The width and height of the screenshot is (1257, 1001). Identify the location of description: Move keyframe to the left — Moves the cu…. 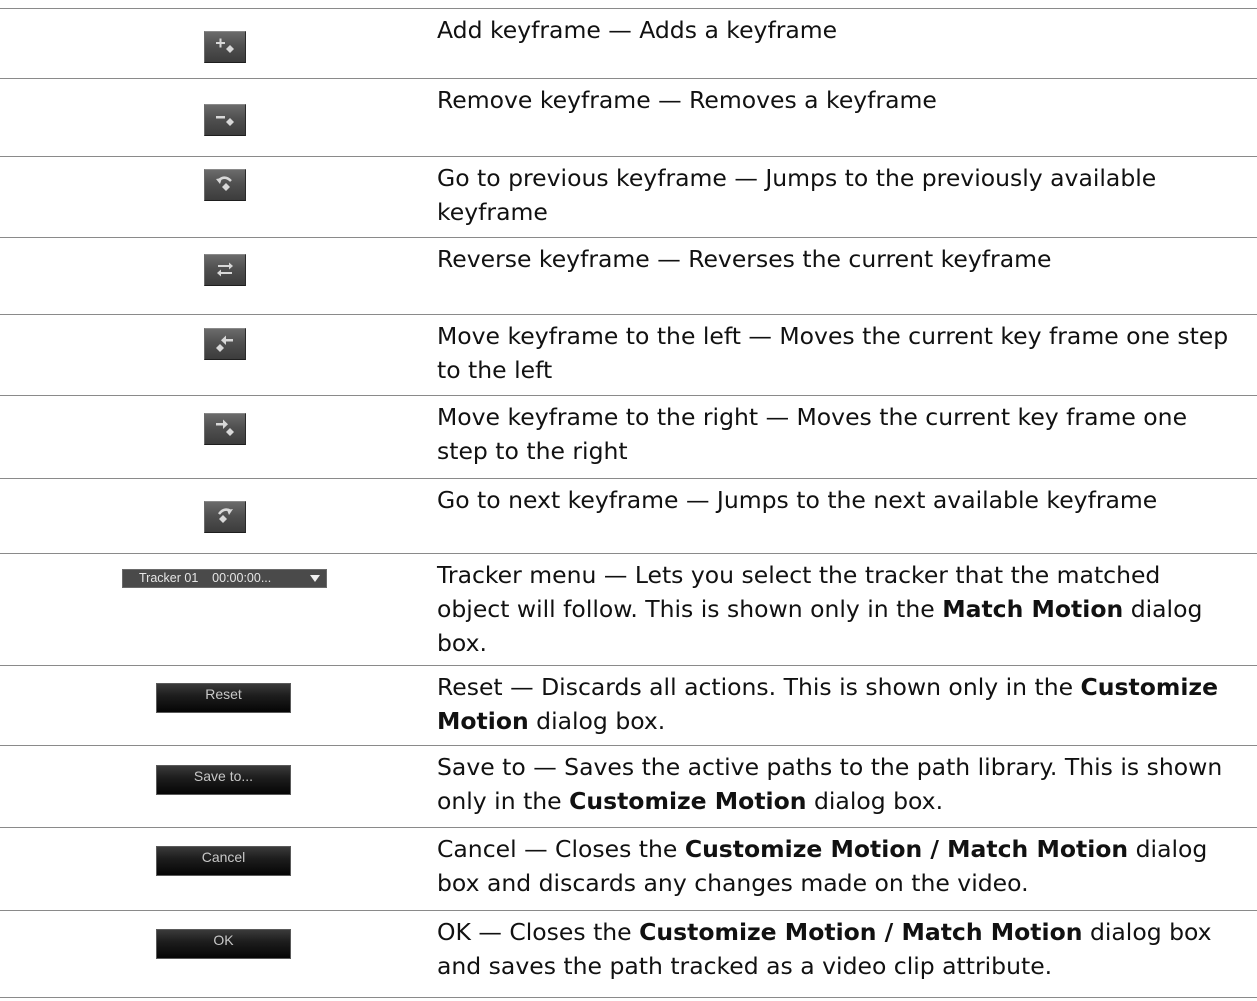
(833, 353).